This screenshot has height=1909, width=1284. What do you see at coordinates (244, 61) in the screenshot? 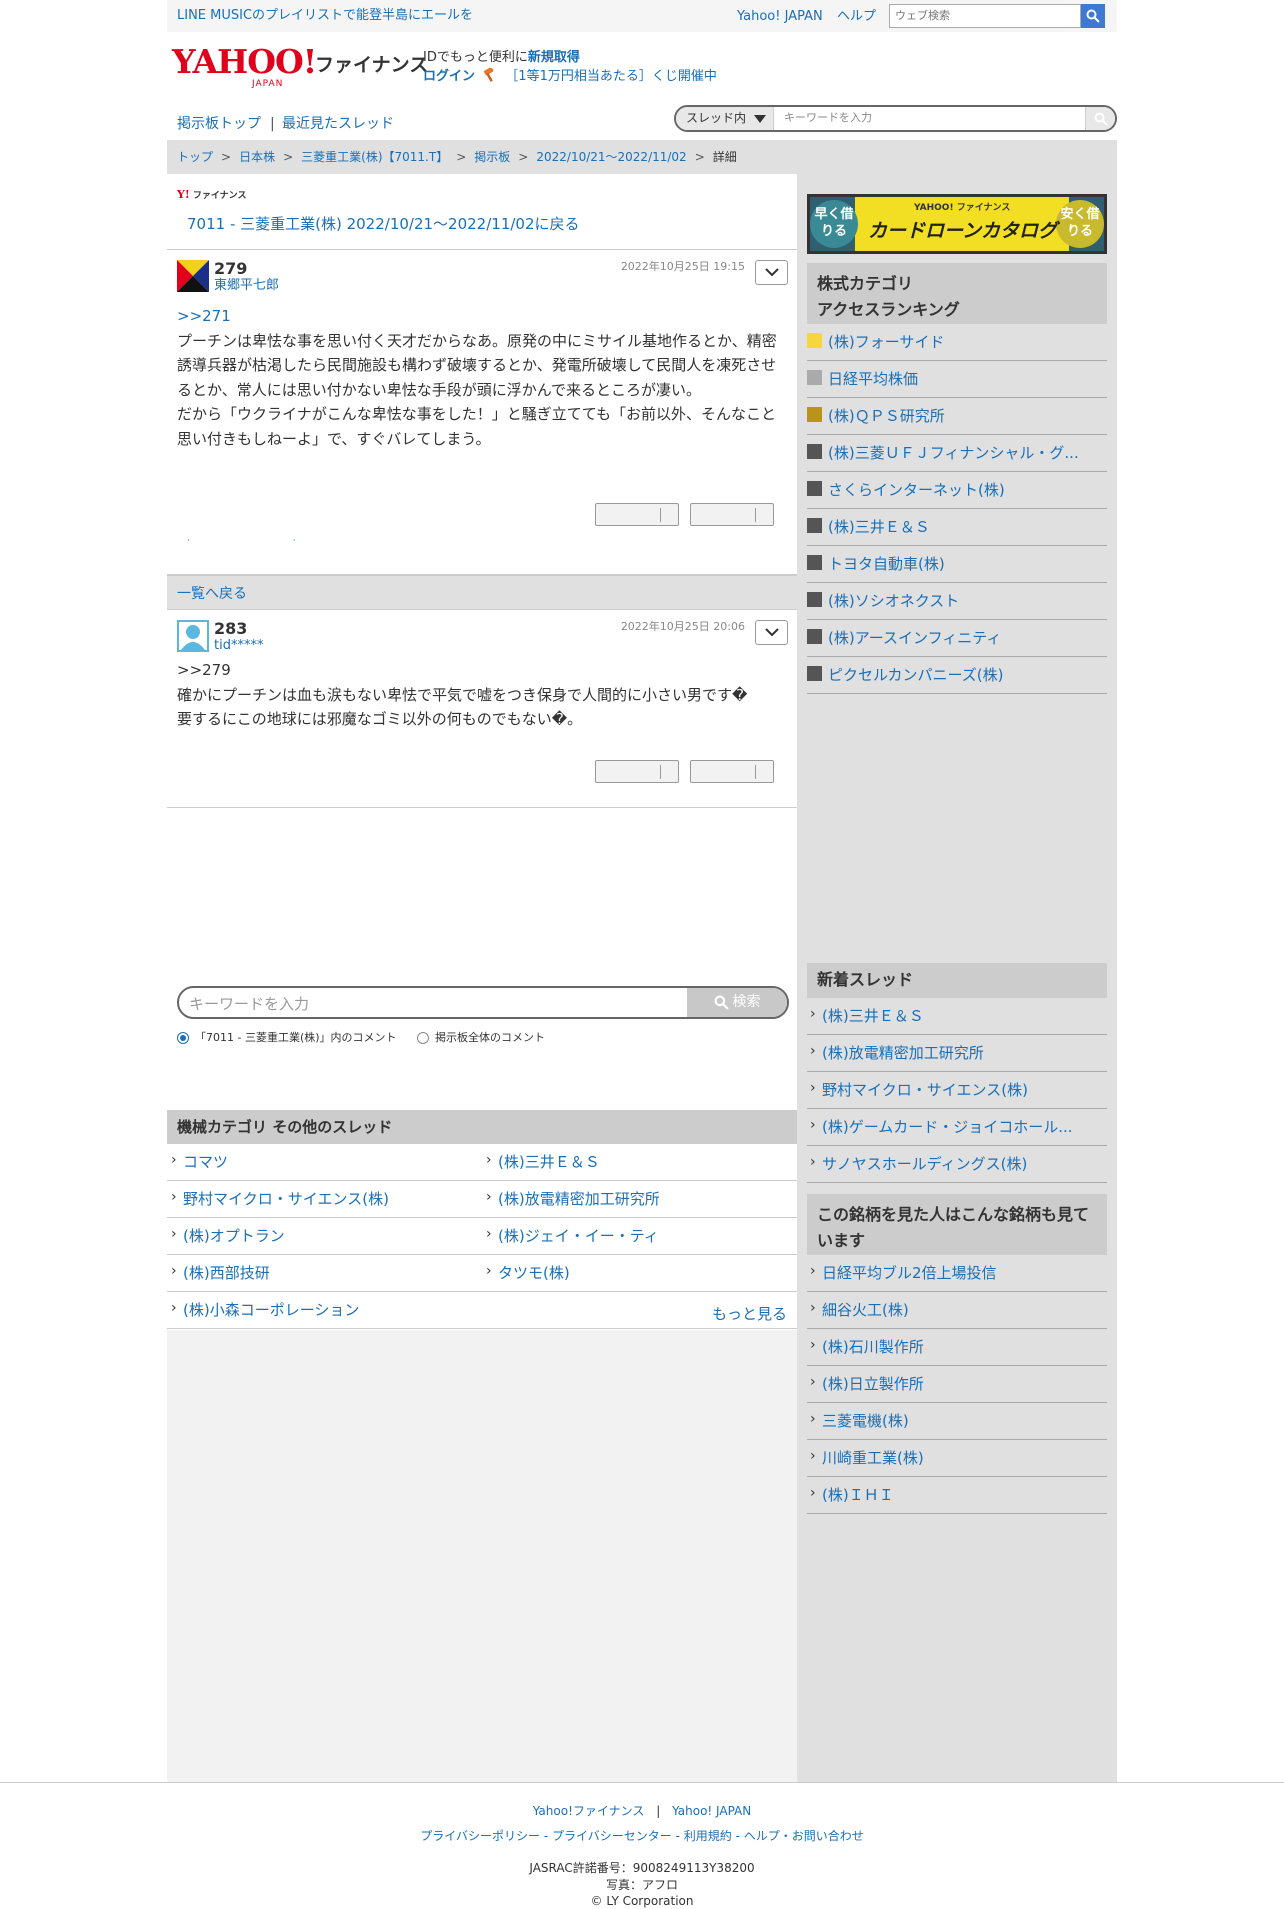
I see `logo-yahoo: YAHOO!` at bounding box center [244, 61].